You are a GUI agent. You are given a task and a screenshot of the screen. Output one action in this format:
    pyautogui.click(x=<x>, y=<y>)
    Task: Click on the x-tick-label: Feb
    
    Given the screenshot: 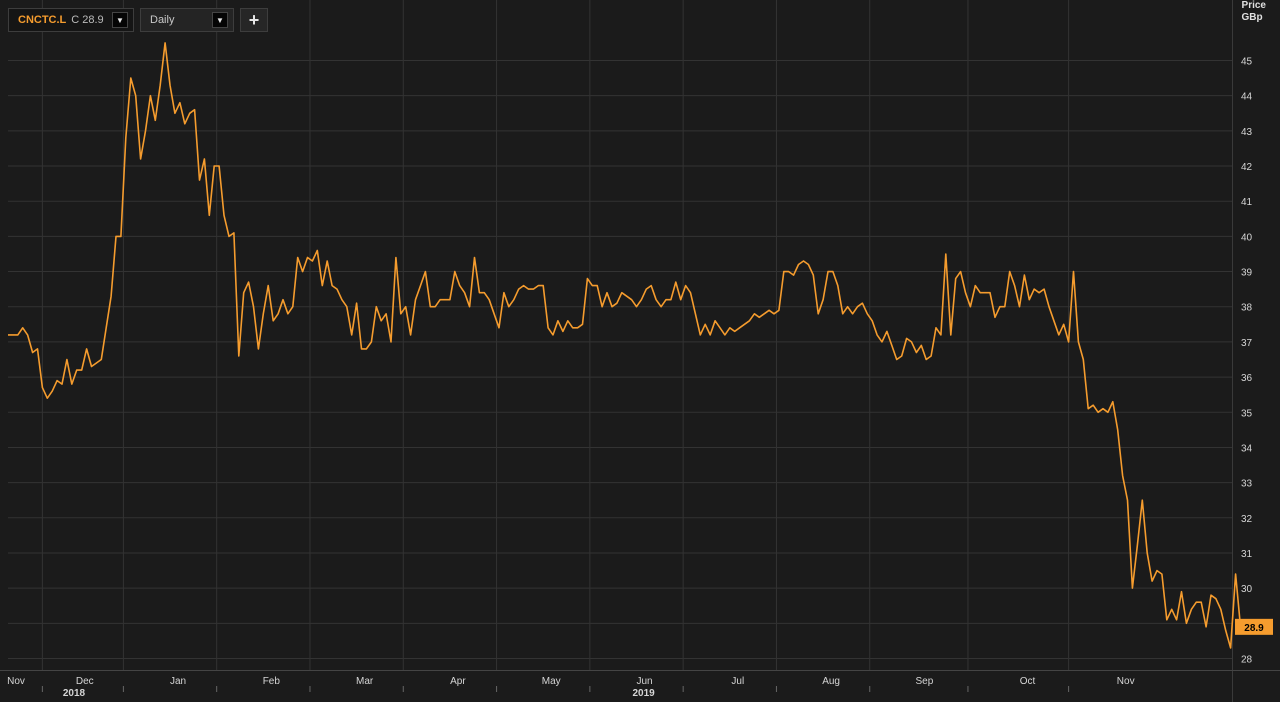 What is the action you would take?
    pyautogui.click(x=272, y=681)
    